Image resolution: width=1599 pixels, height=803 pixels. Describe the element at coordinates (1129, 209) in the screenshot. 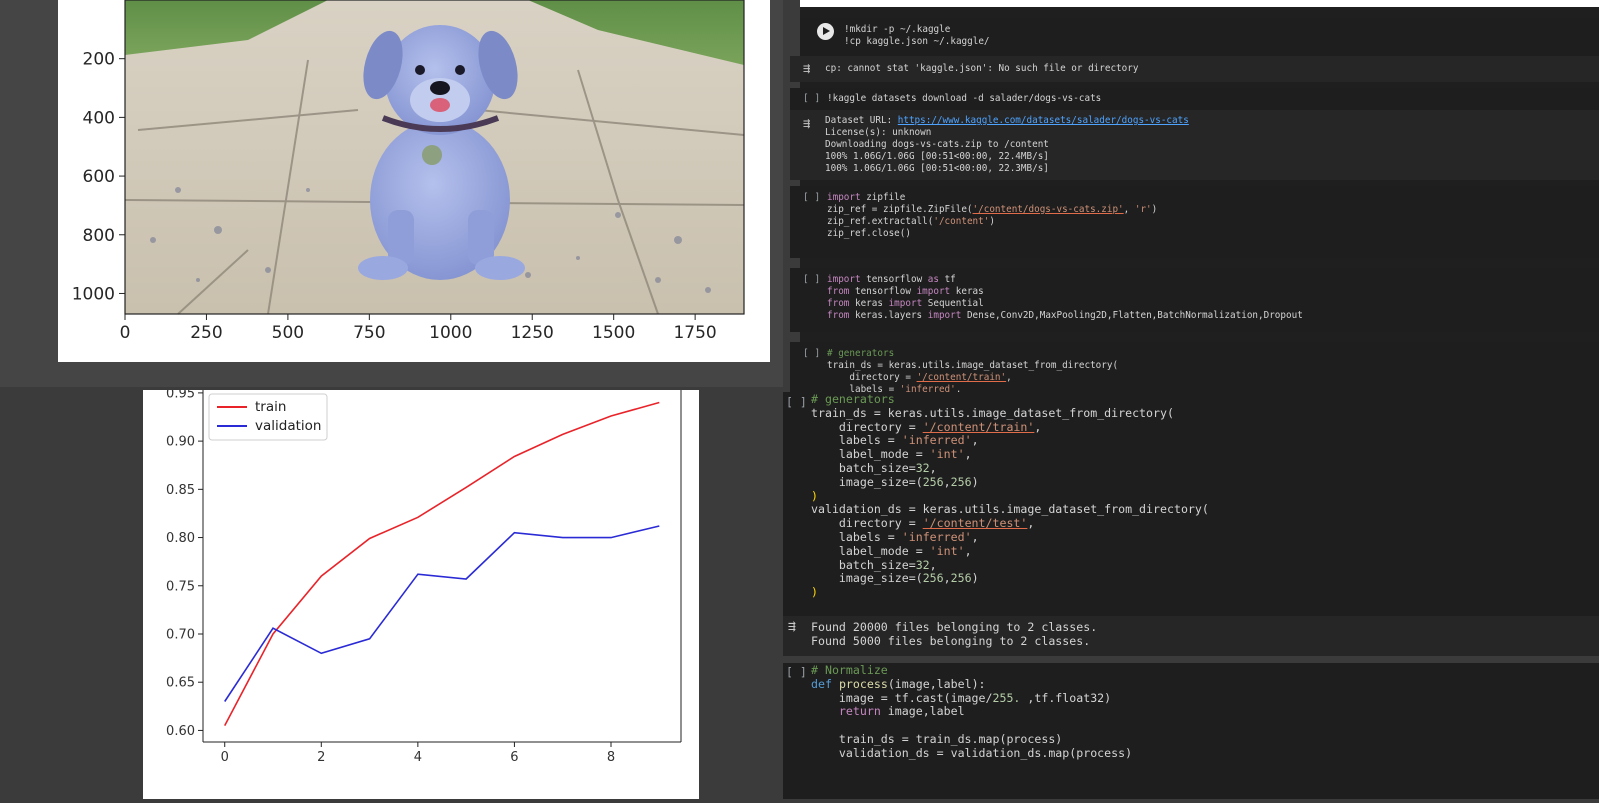

I see `code-text: ,` at that location.